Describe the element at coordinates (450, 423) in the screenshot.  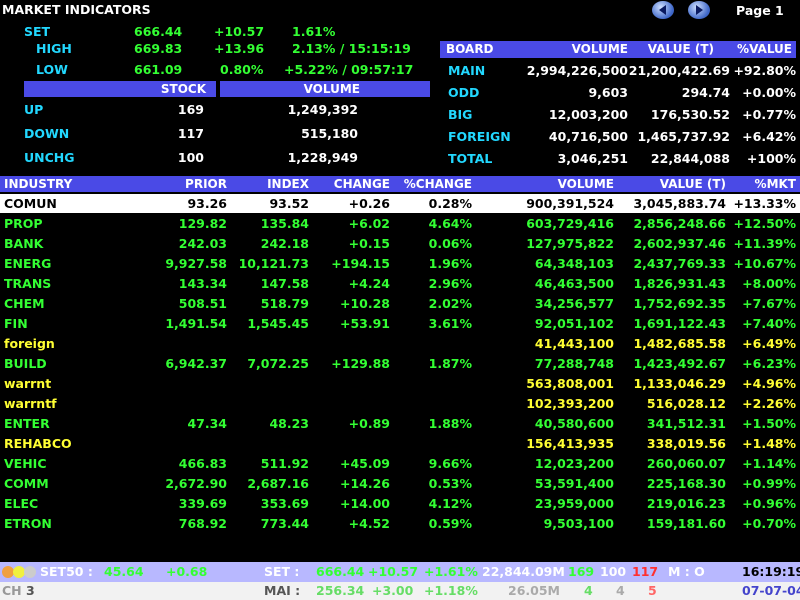
I see `industry-pct: 1.88%` at that location.